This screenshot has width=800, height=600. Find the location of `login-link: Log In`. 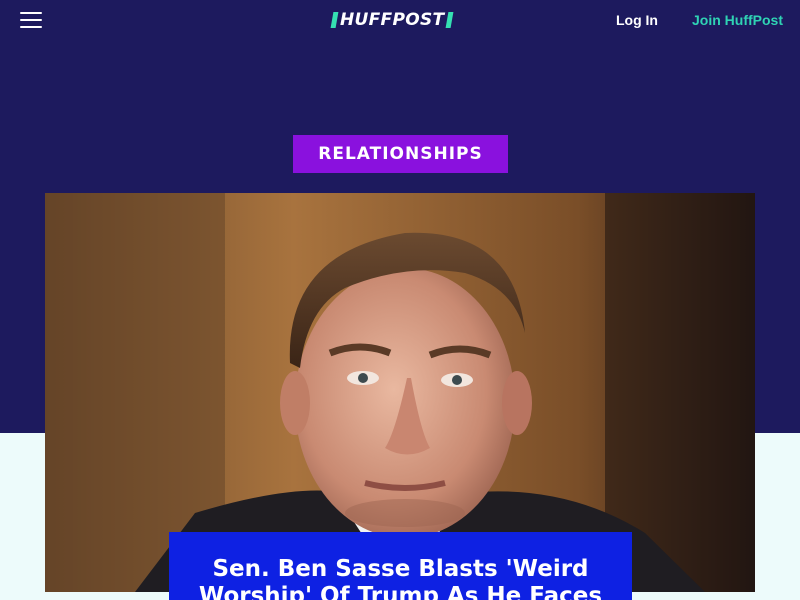

login-link: Log In is located at coordinates (637, 20).